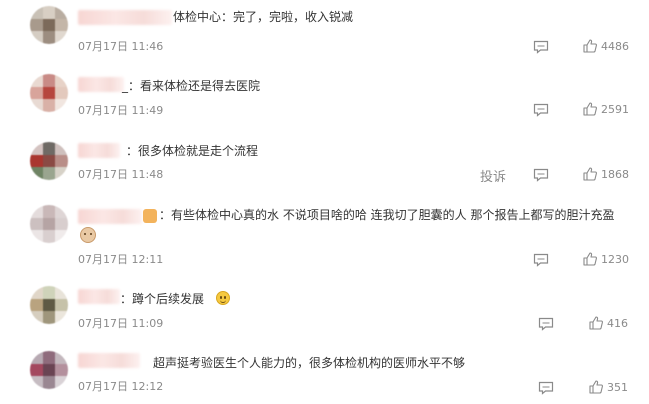 The width and height of the screenshot is (649, 404). I want to click on report-link: 投诉, so click(493, 175).